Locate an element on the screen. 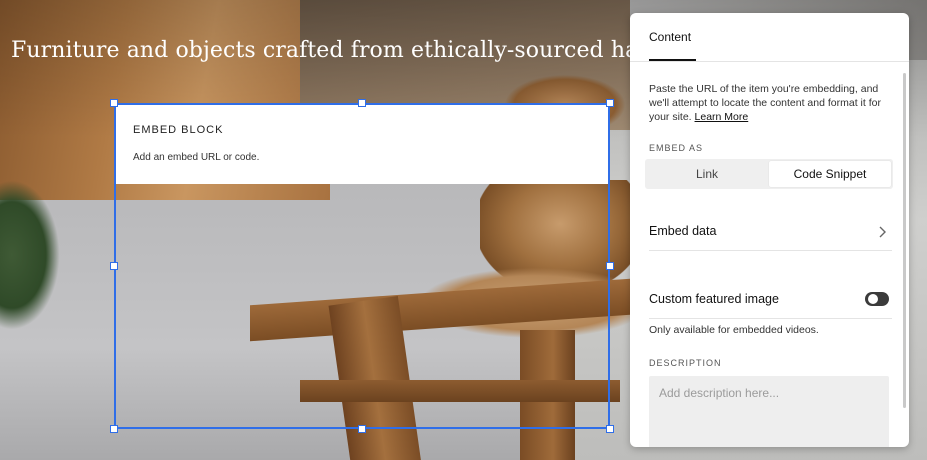  toggle-knob is located at coordinates (873, 299).